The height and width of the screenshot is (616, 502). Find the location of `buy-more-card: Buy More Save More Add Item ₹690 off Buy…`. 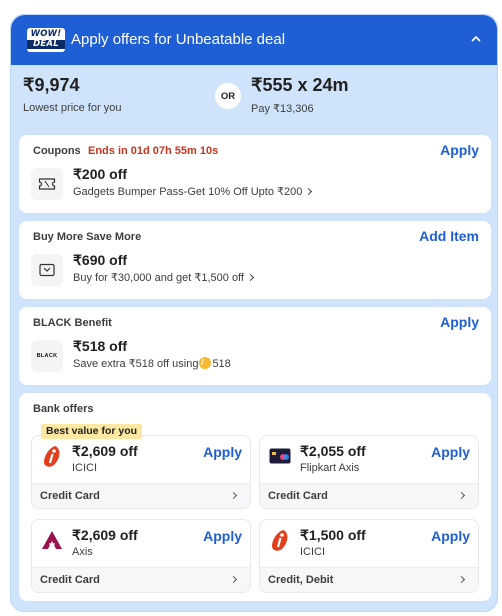

buy-more-card: Buy More Save More Add Item ₹690 off Buy… is located at coordinates (255, 260).